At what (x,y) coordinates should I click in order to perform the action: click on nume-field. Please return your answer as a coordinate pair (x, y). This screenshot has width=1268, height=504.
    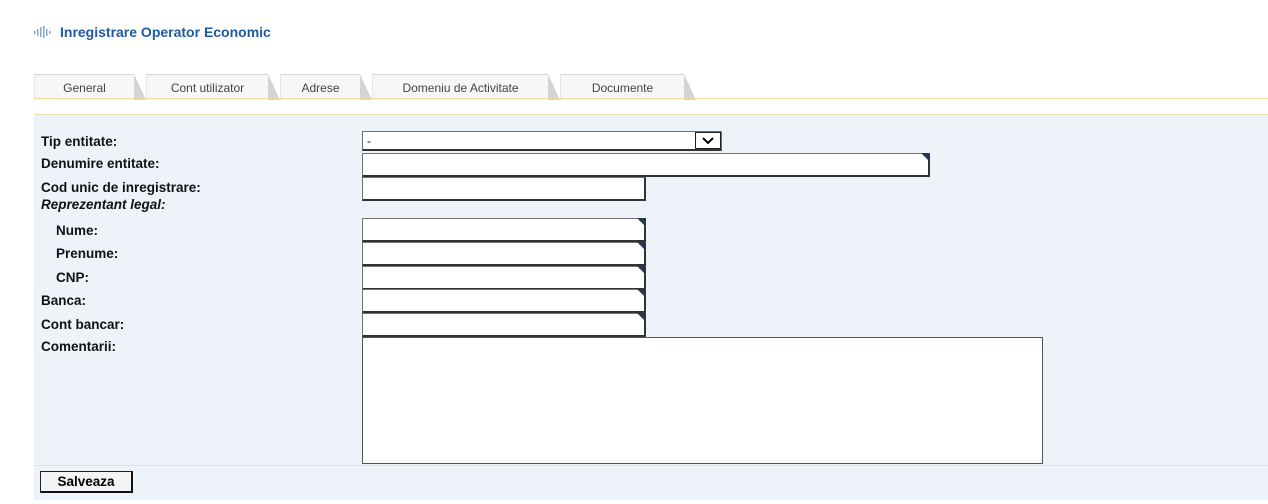
    Looking at the image, I should click on (504, 230).